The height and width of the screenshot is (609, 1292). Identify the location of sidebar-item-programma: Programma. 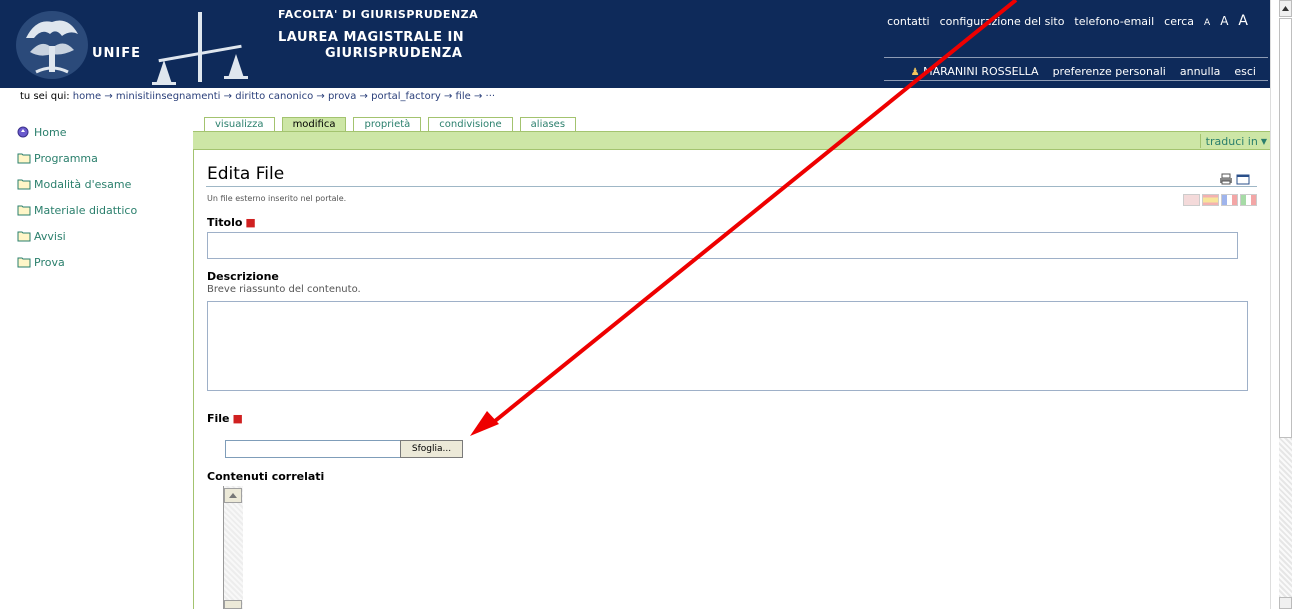
(77, 158).